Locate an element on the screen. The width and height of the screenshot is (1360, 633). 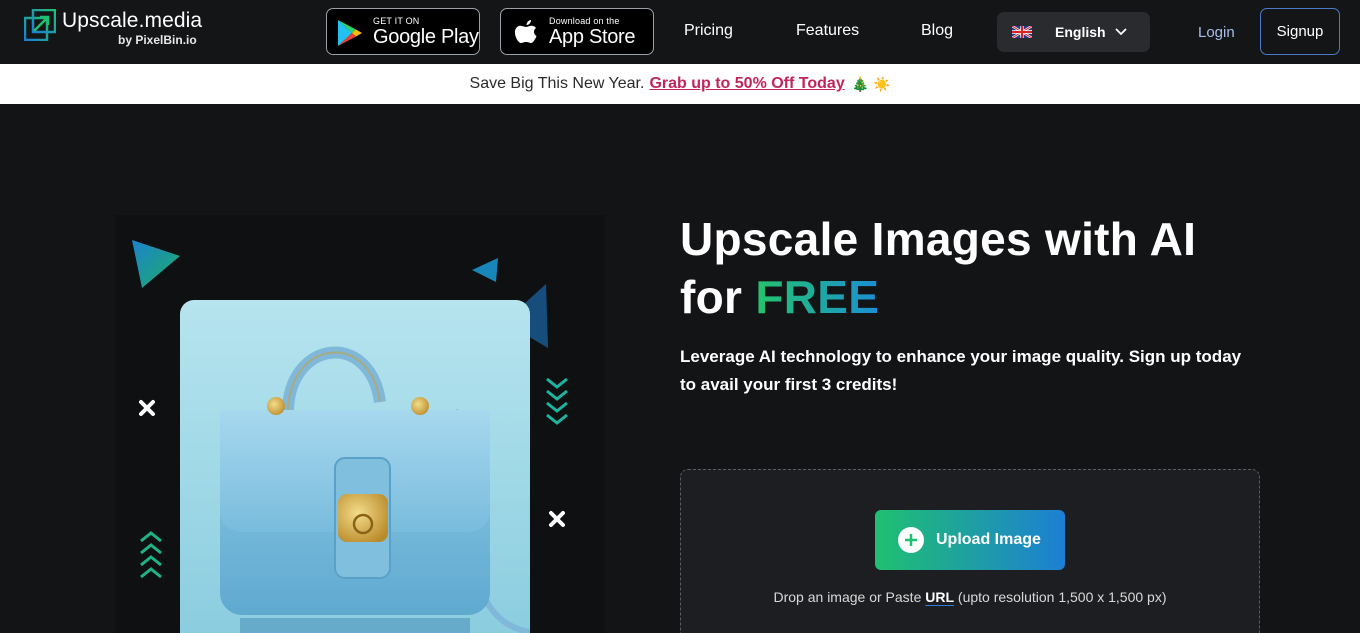
promo-link: Grab up to 50% Off Today is located at coordinates (746, 84).